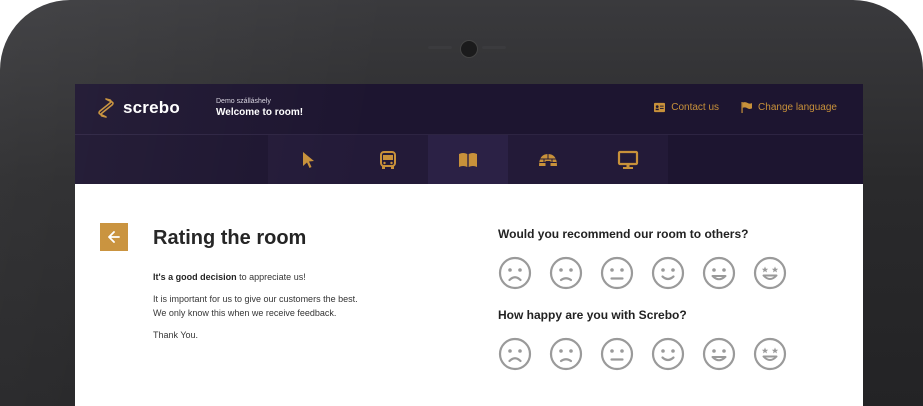  I want to click on header-actions: Contact us Change language, so click(745, 107).